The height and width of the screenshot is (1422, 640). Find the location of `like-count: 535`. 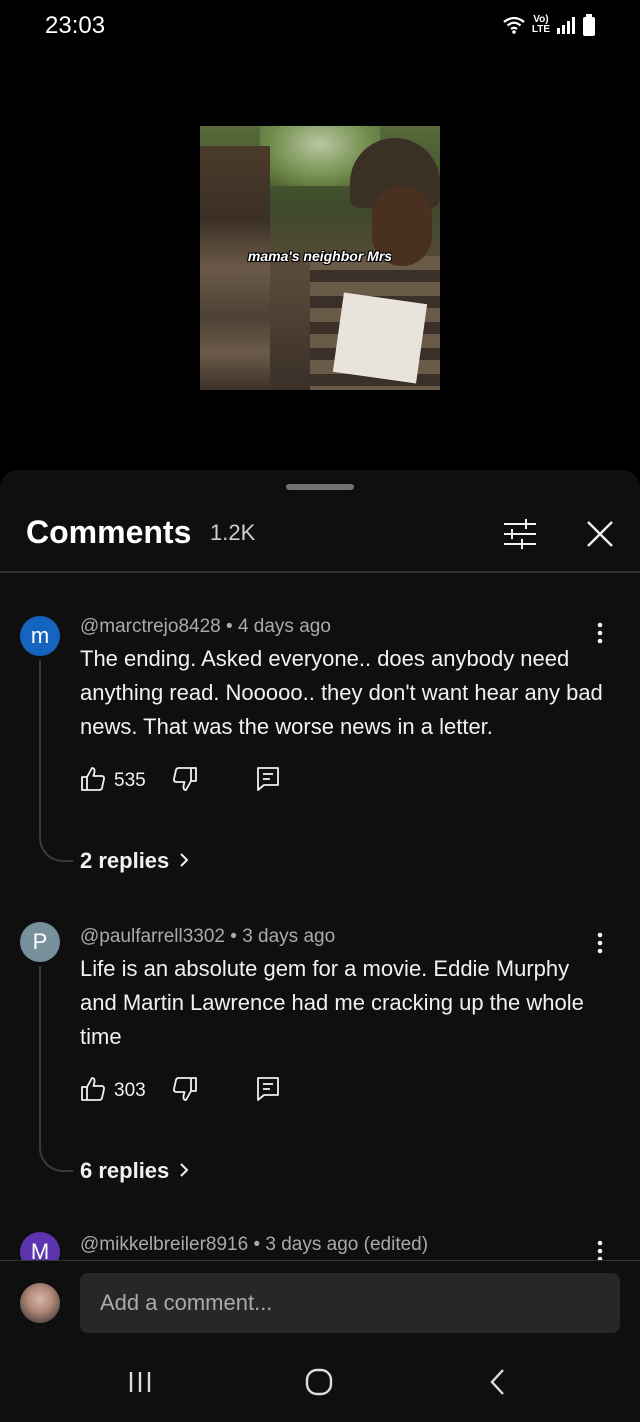

like-count: 535 is located at coordinates (130, 780).